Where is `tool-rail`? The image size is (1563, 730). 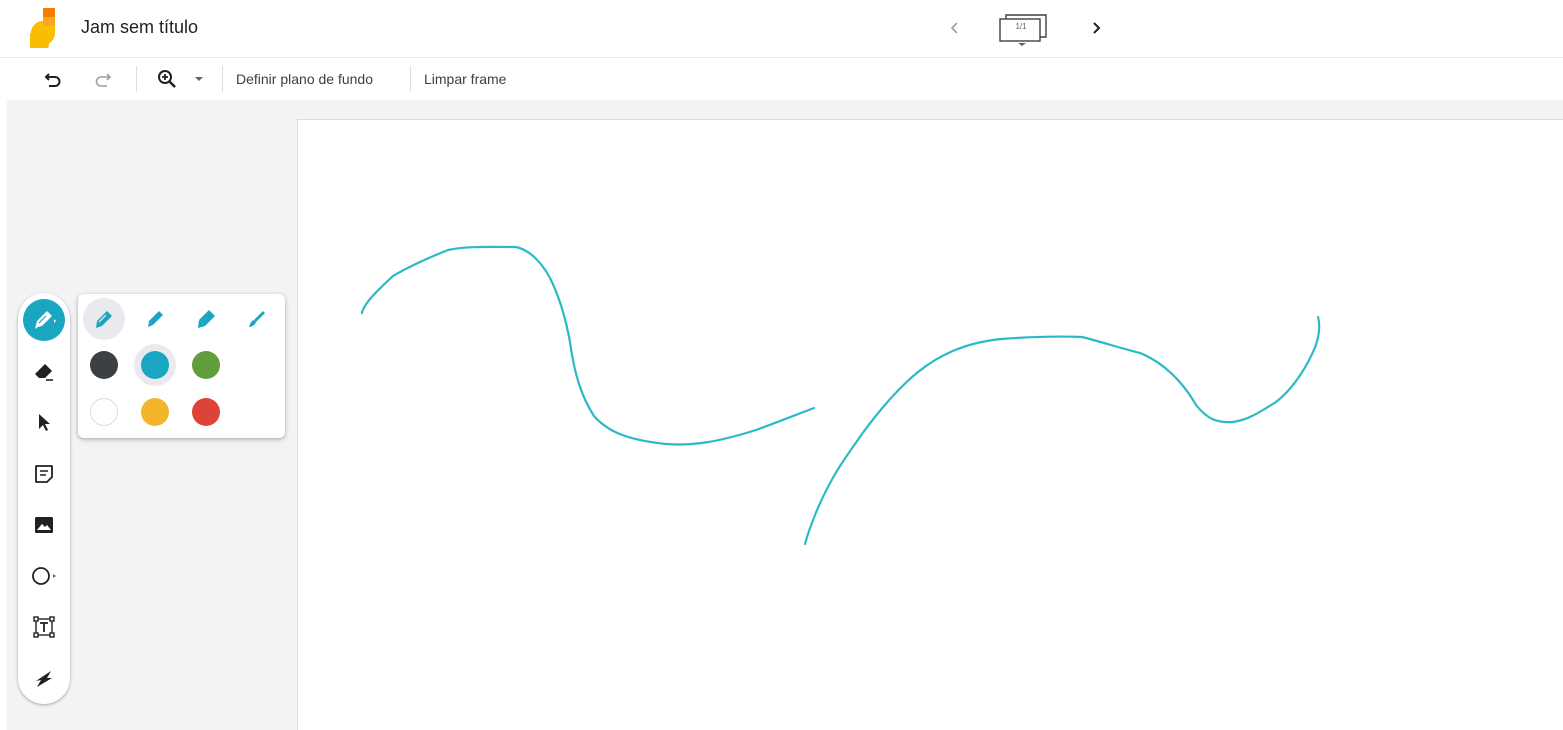
tool-rail is located at coordinates (44, 498).